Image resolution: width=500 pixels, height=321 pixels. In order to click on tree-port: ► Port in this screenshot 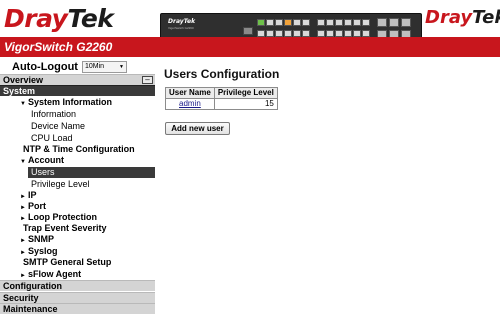, I will do `click(33, 206)`.